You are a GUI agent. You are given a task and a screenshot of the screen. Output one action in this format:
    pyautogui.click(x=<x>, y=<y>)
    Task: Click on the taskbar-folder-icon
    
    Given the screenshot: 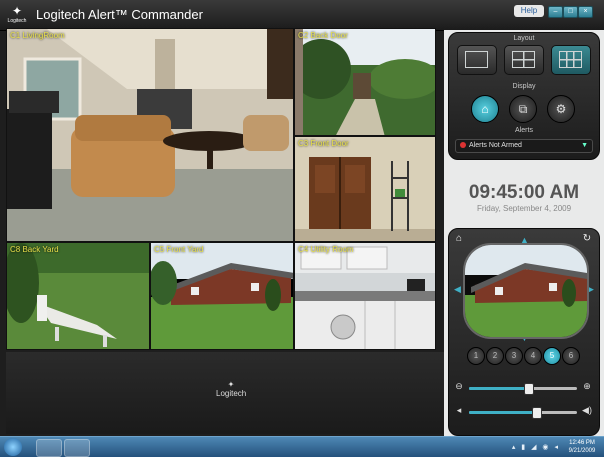 What is the action you would take?
    pyautogui.click(x=49, y=448)
    